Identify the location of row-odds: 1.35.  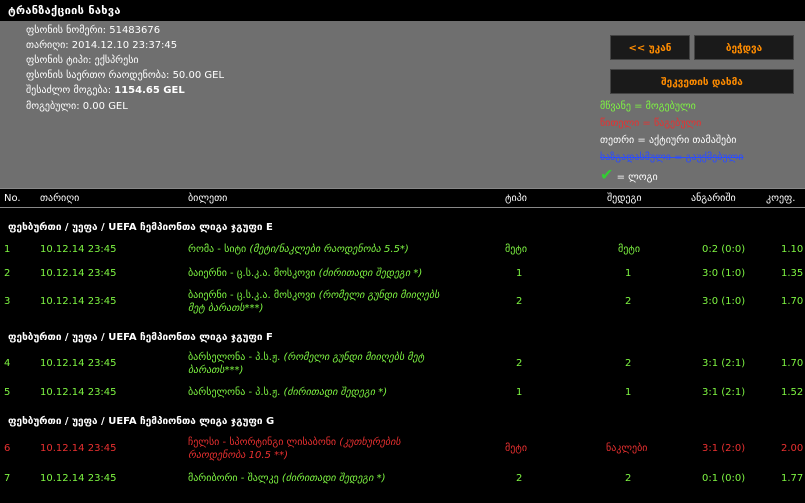
(792, 273).